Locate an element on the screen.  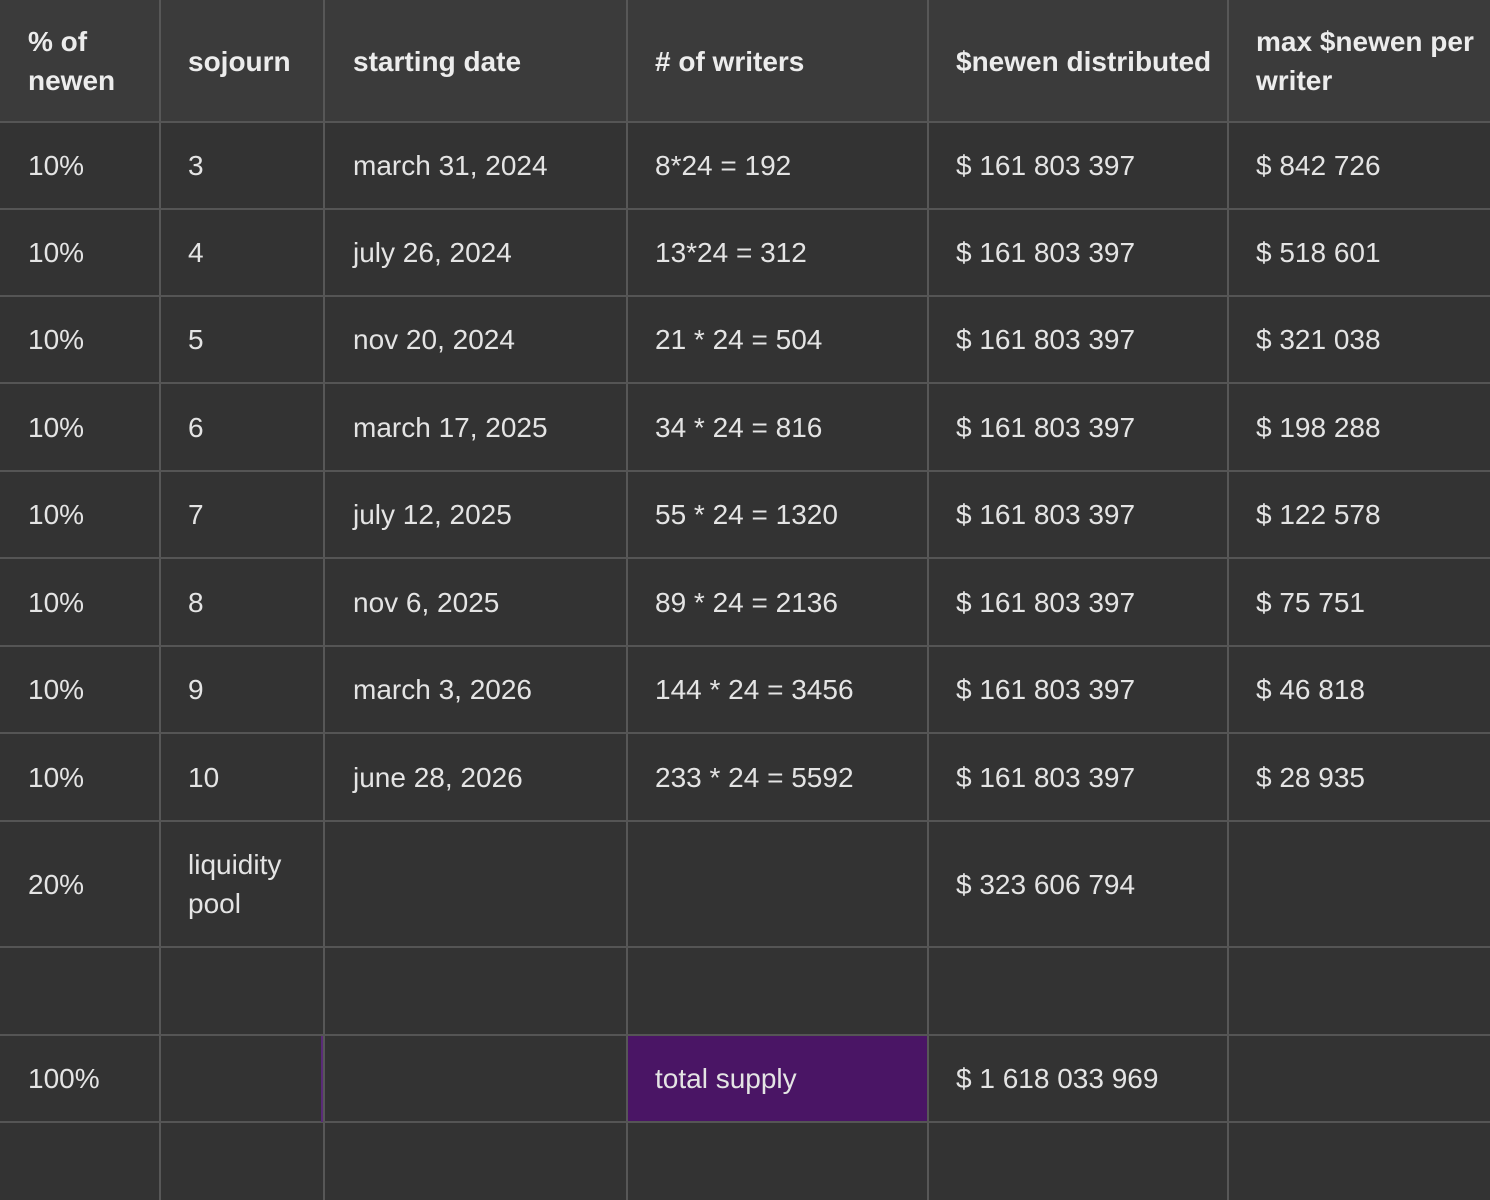
cell-sojourn: 9 is located at coordinates (242, 689).